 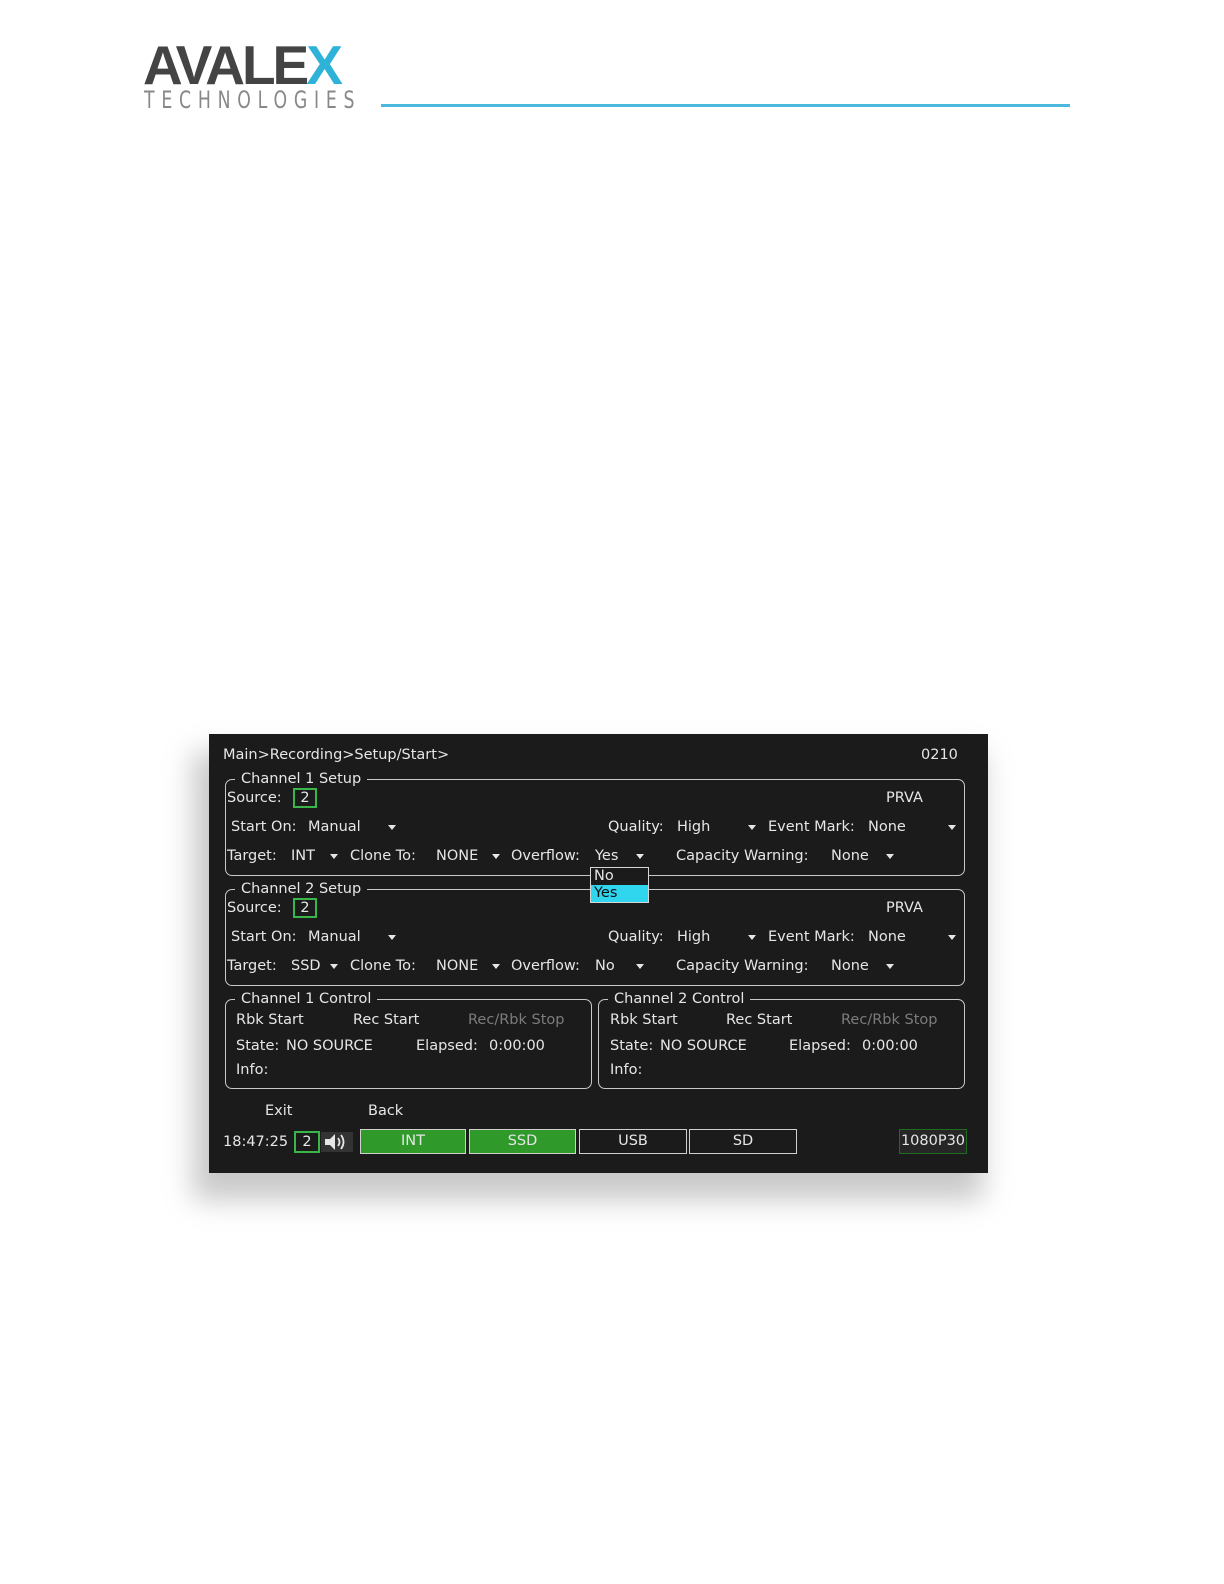 What do you see at coordinates (329, 1046) in the screenshot?
I see `ch1-state-value: NO SOURCE` at bounding box center [329, 1046].